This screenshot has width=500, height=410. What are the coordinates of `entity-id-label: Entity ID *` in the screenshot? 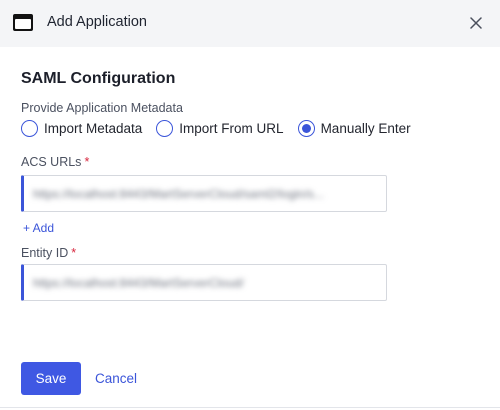 It's located at (48, 253).